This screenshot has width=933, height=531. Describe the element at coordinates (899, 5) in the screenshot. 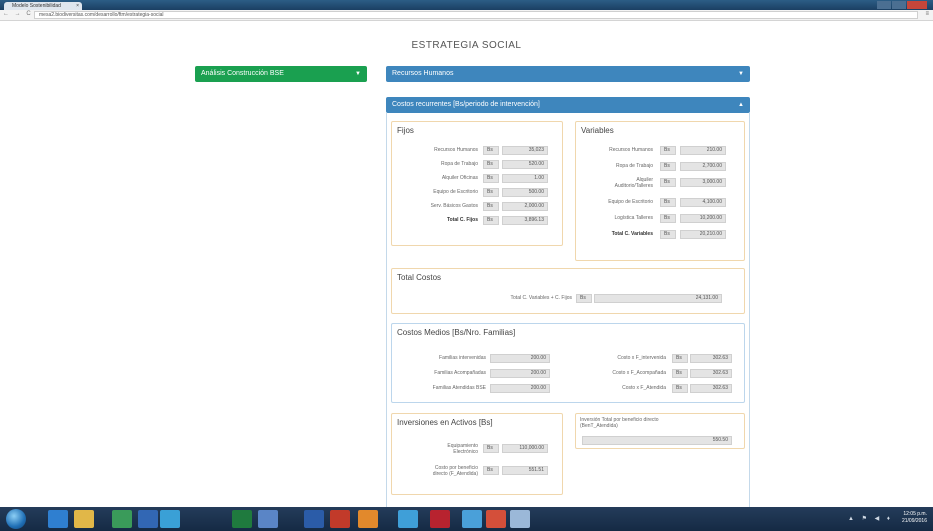

I see `maximize-button` at that location.